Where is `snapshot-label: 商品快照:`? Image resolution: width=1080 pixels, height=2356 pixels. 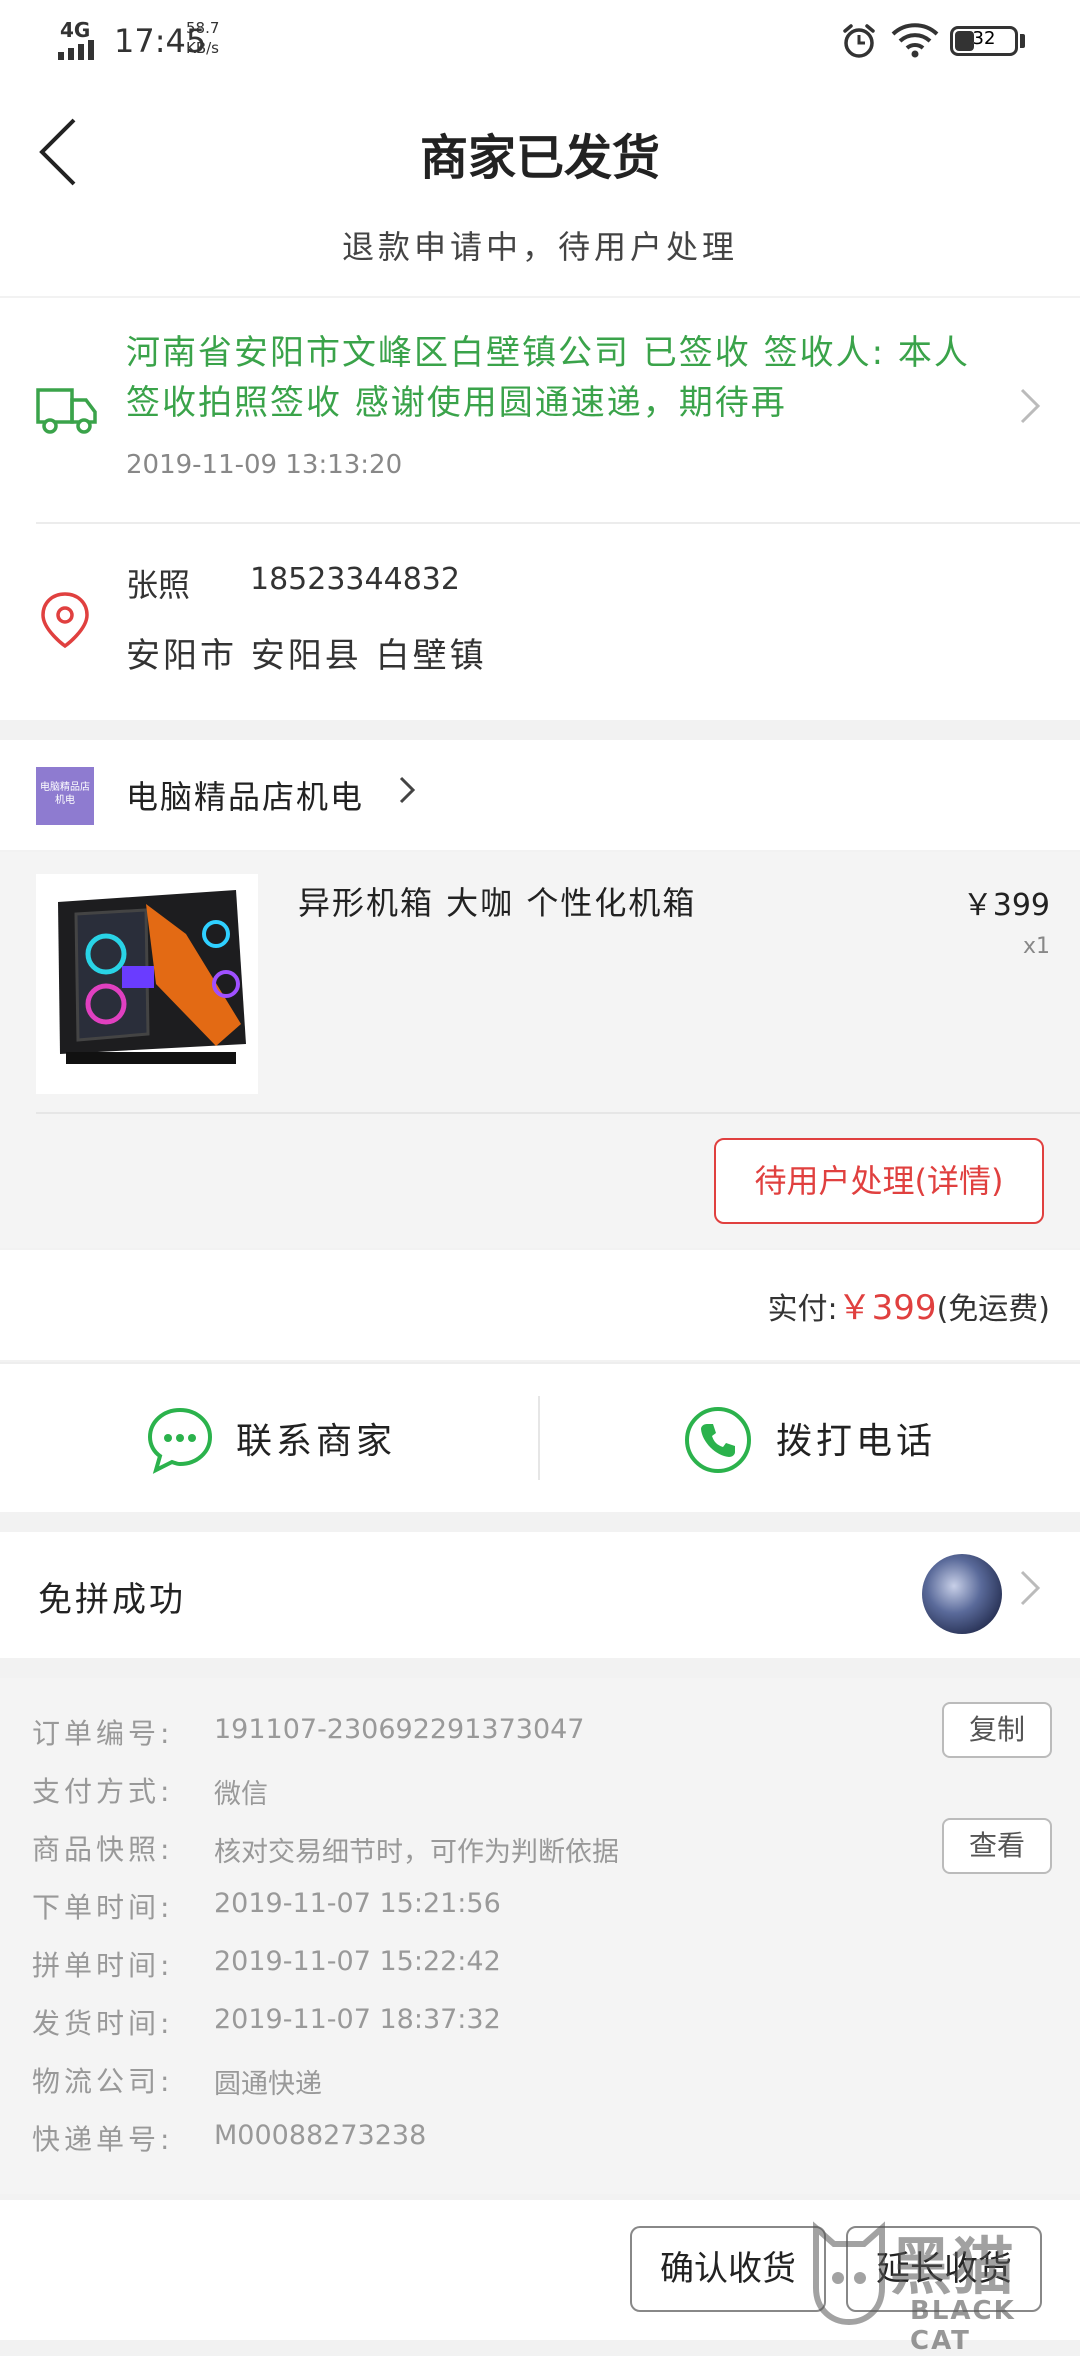 snapshot-label: 商品快照: is located at coordinates (103, 1849).